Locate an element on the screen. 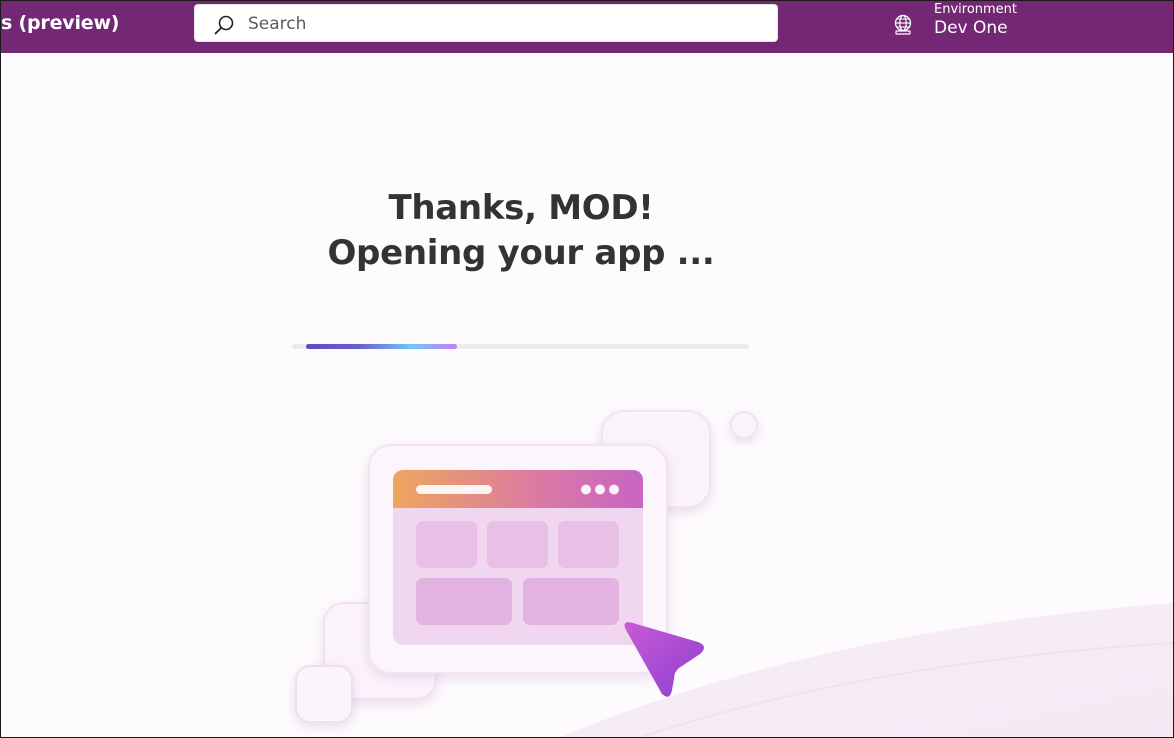 The width and height of the screenshot is (1174, 738). environment-label: Environment is located at coordinates (975, 9).